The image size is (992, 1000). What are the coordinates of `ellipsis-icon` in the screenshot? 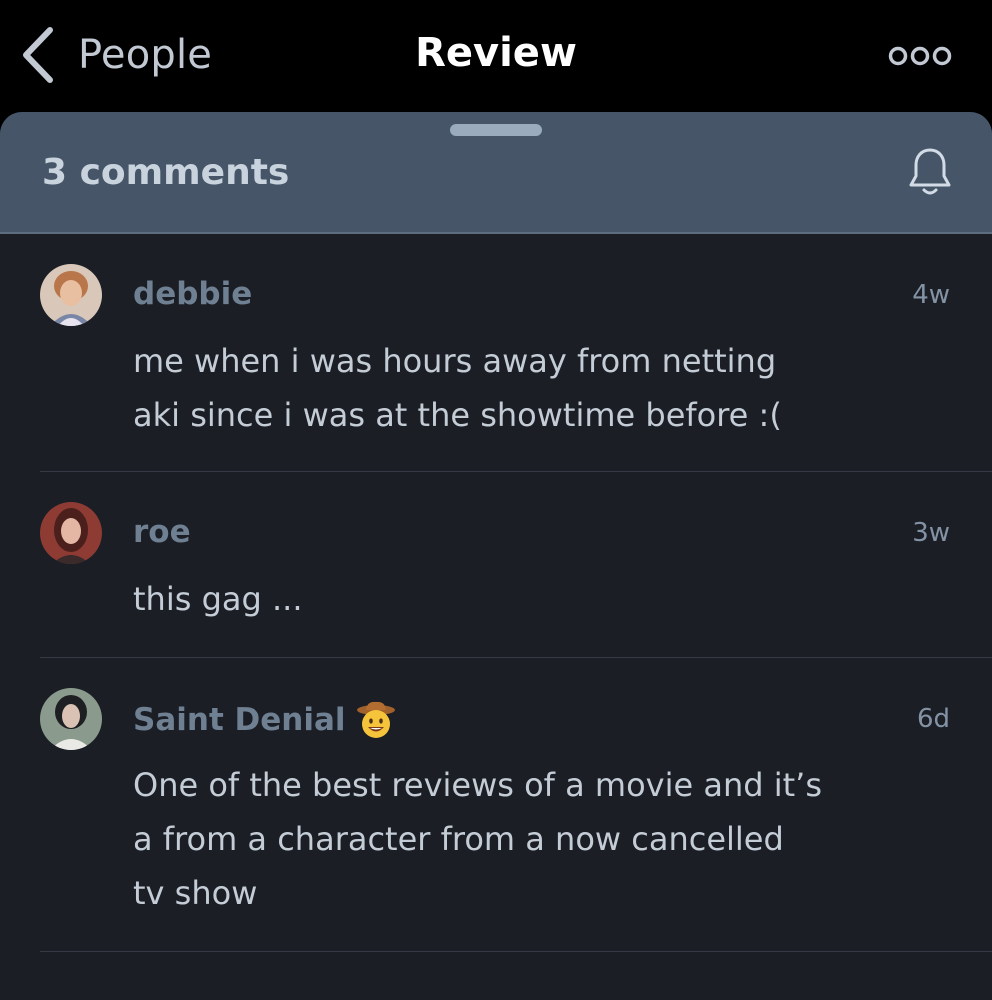 It's located at (920, 56).